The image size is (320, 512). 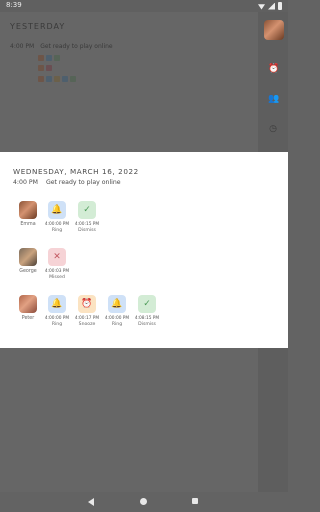 What do you see at coordinates (273, 129) in the screenshot?
I see `history-icon: ◷` at bounding box center [273, 129].